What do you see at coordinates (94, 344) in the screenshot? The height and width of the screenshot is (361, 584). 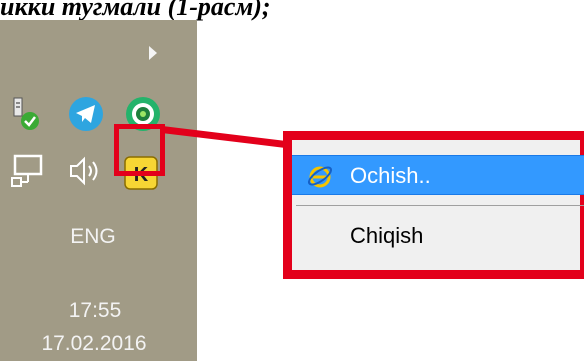 I see `clock-date: 17.02.2016` at bounding box center [94, 344].